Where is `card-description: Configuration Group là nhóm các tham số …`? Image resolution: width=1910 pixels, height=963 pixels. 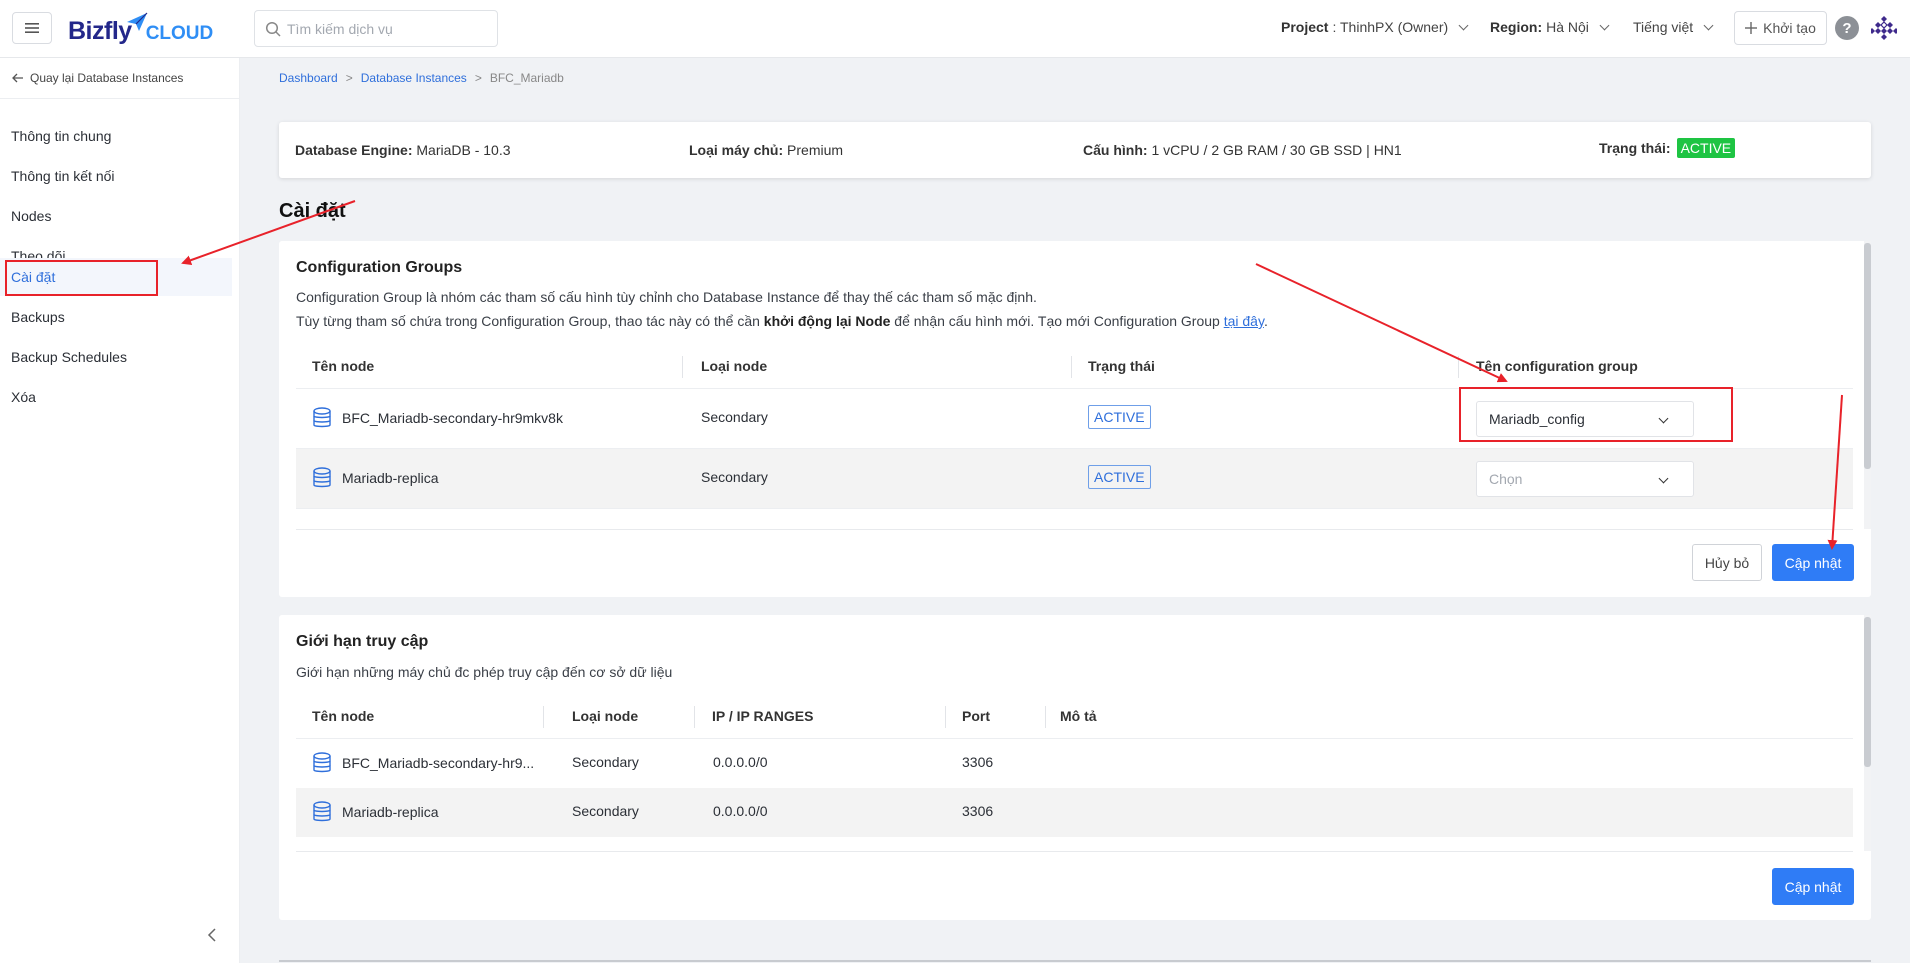 card-description: Configuration Group là nhóm các tham số … is located at coordinates (666, 297).